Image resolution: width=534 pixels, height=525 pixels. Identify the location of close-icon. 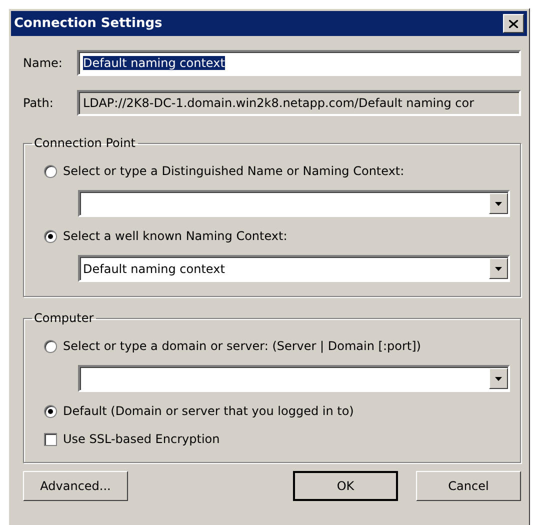
(513, 24).